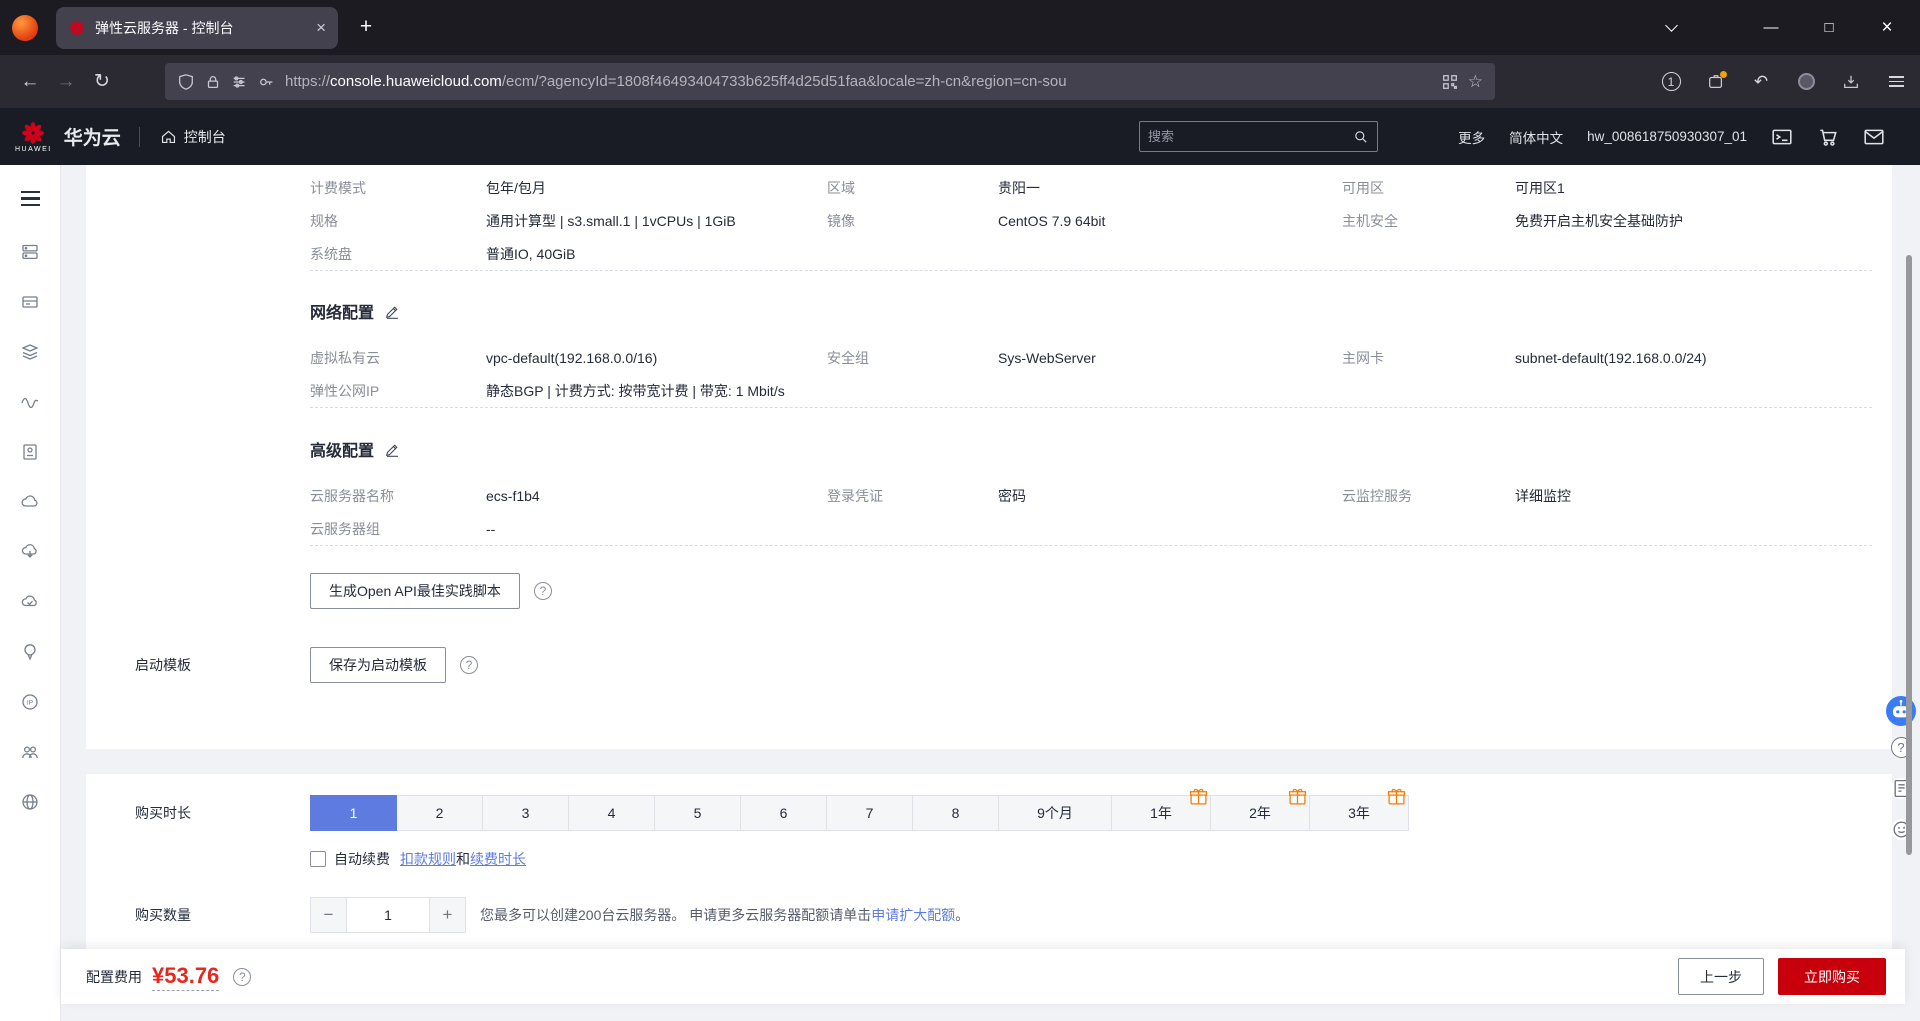 Image resolution: width=1920 pixels, height=1021 pixels. I want to click on header-search, so click(1258, 136).